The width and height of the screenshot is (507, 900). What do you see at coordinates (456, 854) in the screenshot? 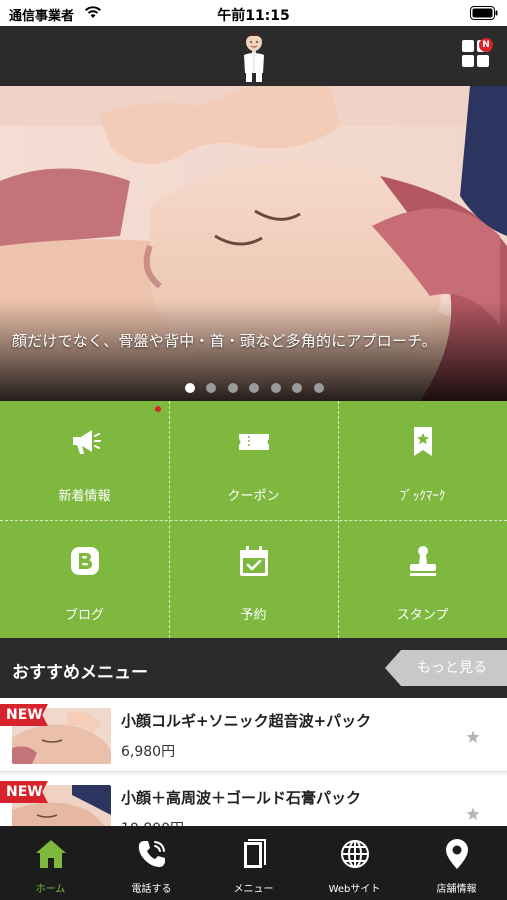
I see `map-pin-icon` at bounding box center [456, 854].